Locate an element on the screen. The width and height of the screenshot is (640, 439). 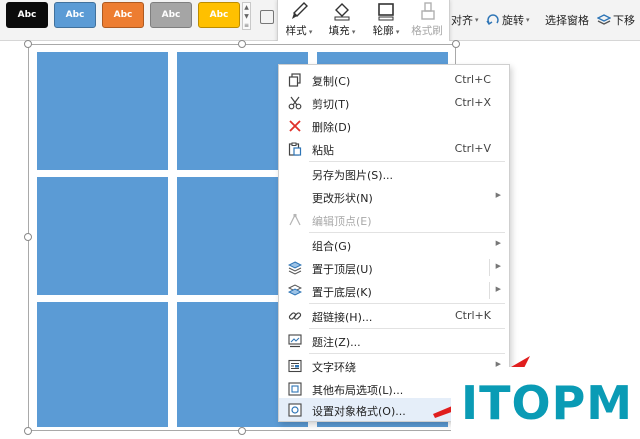
shape-style-swatch-3: Abc is located at coordinates (123, 15).